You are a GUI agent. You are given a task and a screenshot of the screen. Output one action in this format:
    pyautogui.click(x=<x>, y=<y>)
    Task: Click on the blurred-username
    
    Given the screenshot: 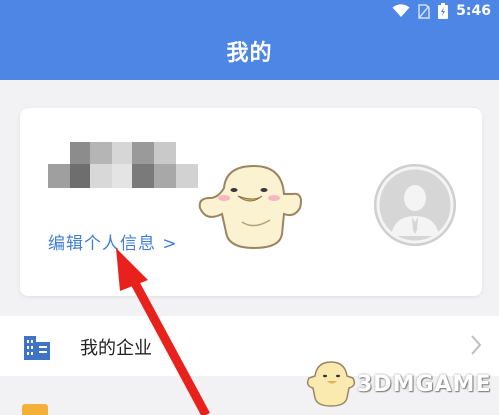 What is the action you would take?
    pyautogui.click(x=123, y=165)
    